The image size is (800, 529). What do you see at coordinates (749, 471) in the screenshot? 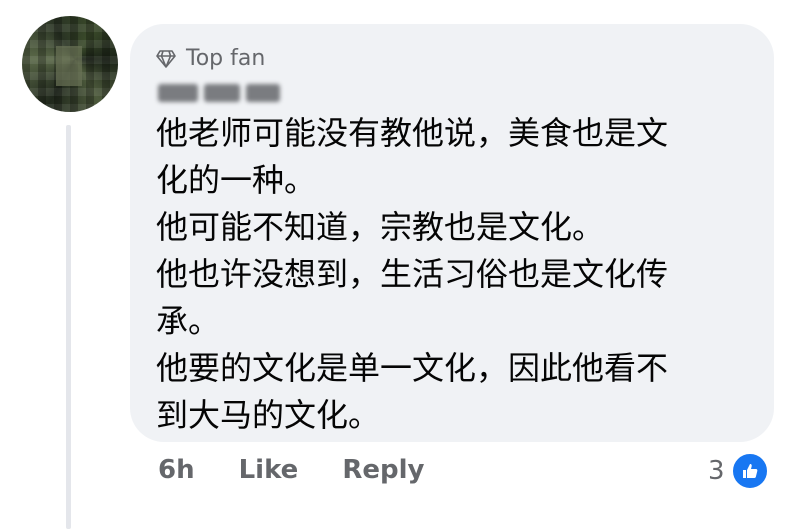
I see `thumbs-up-icon` at bounding box center [749, 471].